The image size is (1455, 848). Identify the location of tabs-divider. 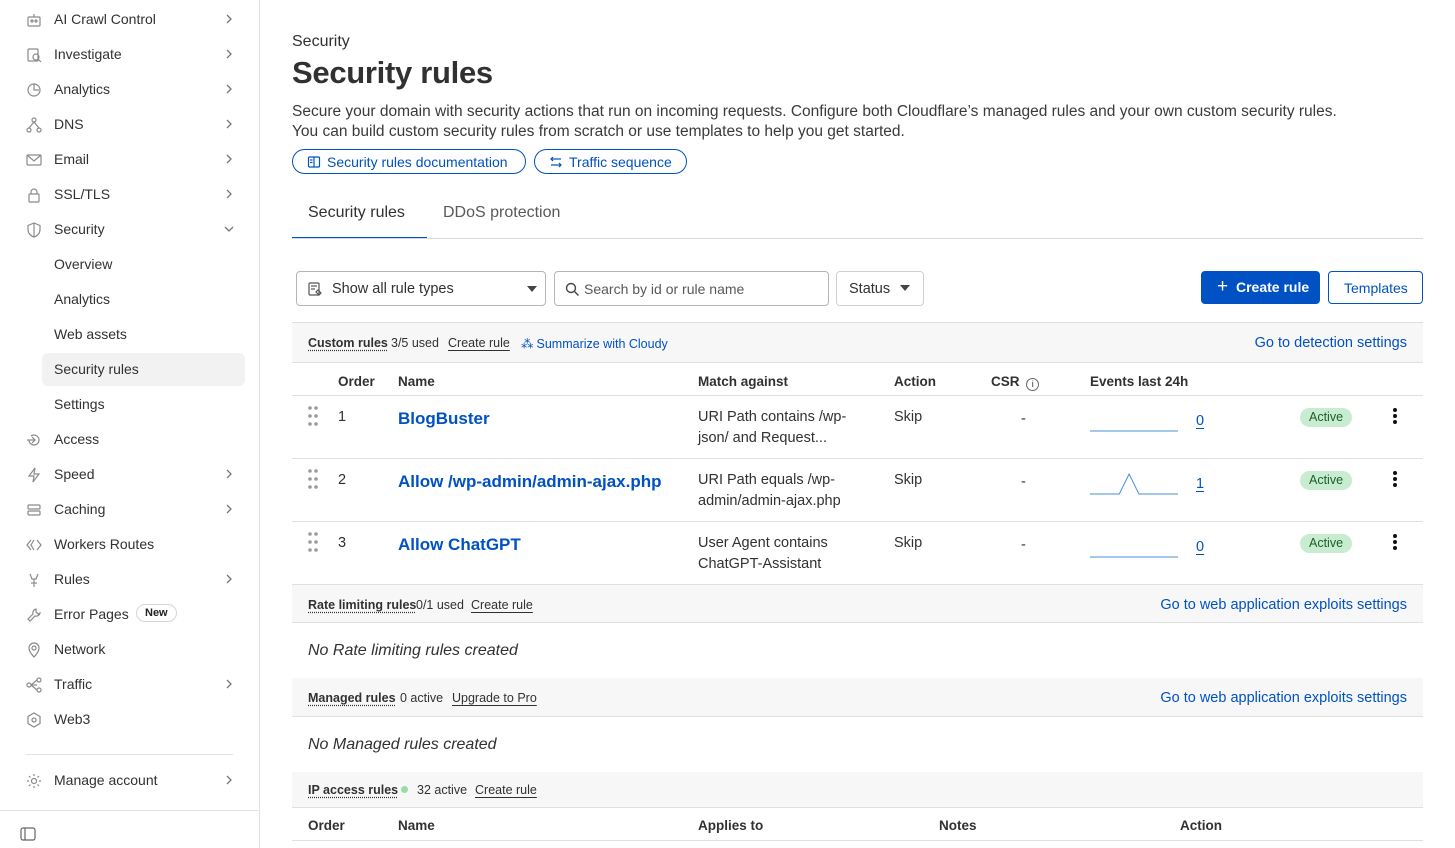
(857, 238).